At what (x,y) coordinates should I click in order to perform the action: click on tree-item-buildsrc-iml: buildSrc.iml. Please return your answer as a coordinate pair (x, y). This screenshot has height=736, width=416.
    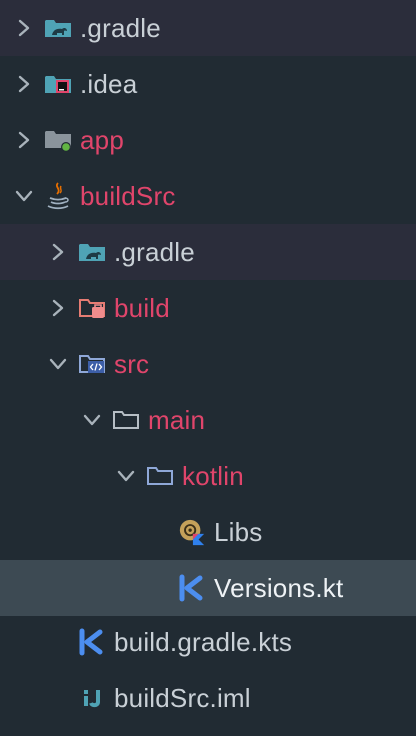
    Looking at the image, I should click on (208, 698).